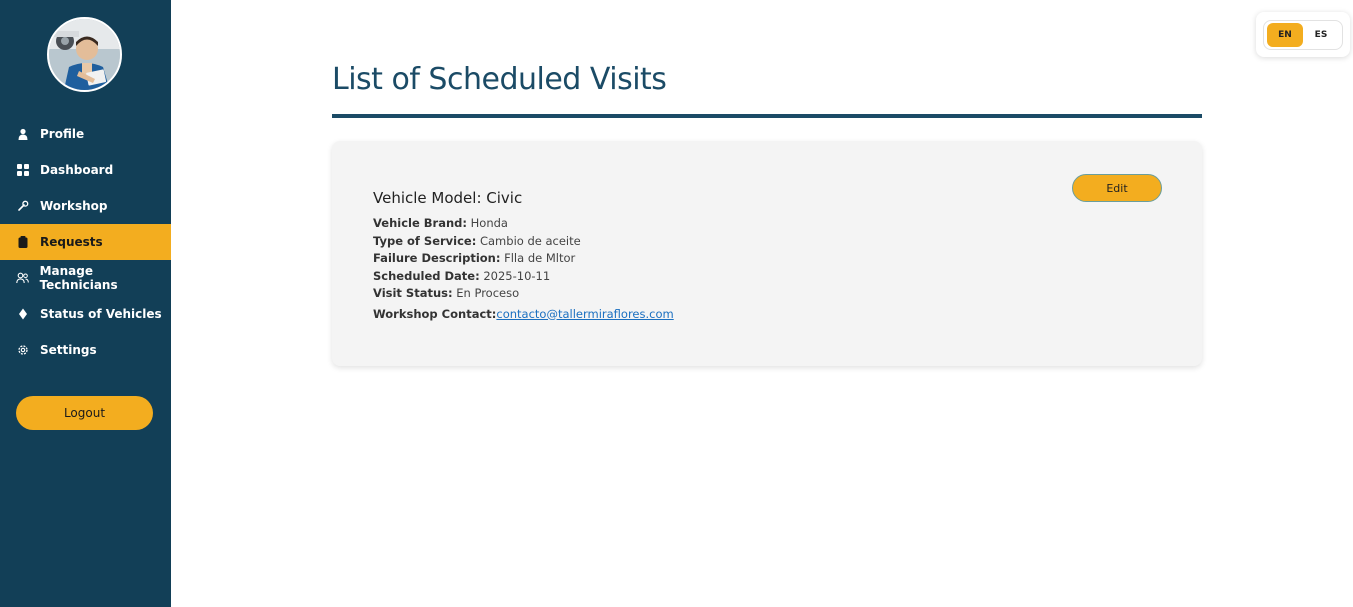  What do you see at coordinates (23, 134) in the screenshot?
I see `user-icon` at bounding box center [23, 134].